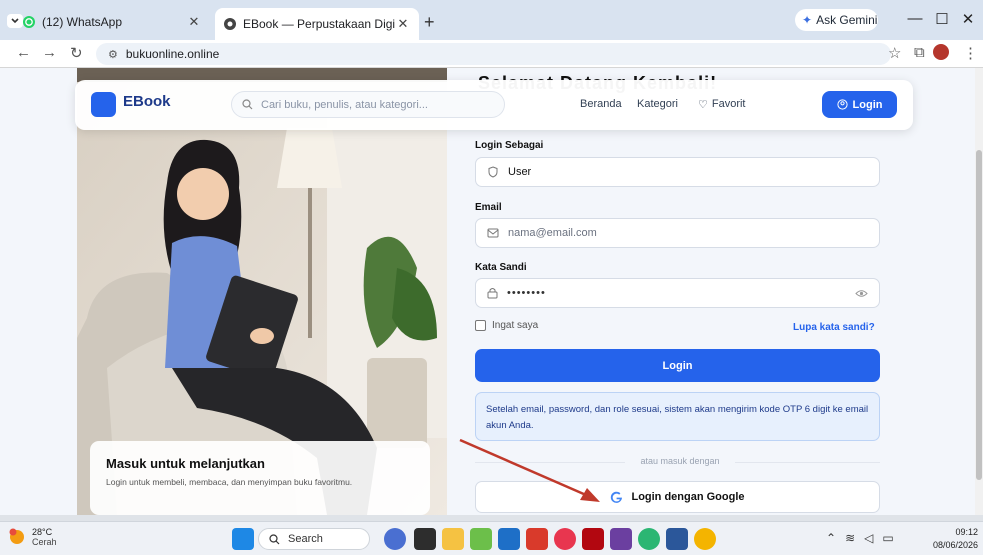 This screenshot has width=983, height=555. Describe the element at coordinates (493, 233) in the screenshot. I see `mail-icon` at that location.